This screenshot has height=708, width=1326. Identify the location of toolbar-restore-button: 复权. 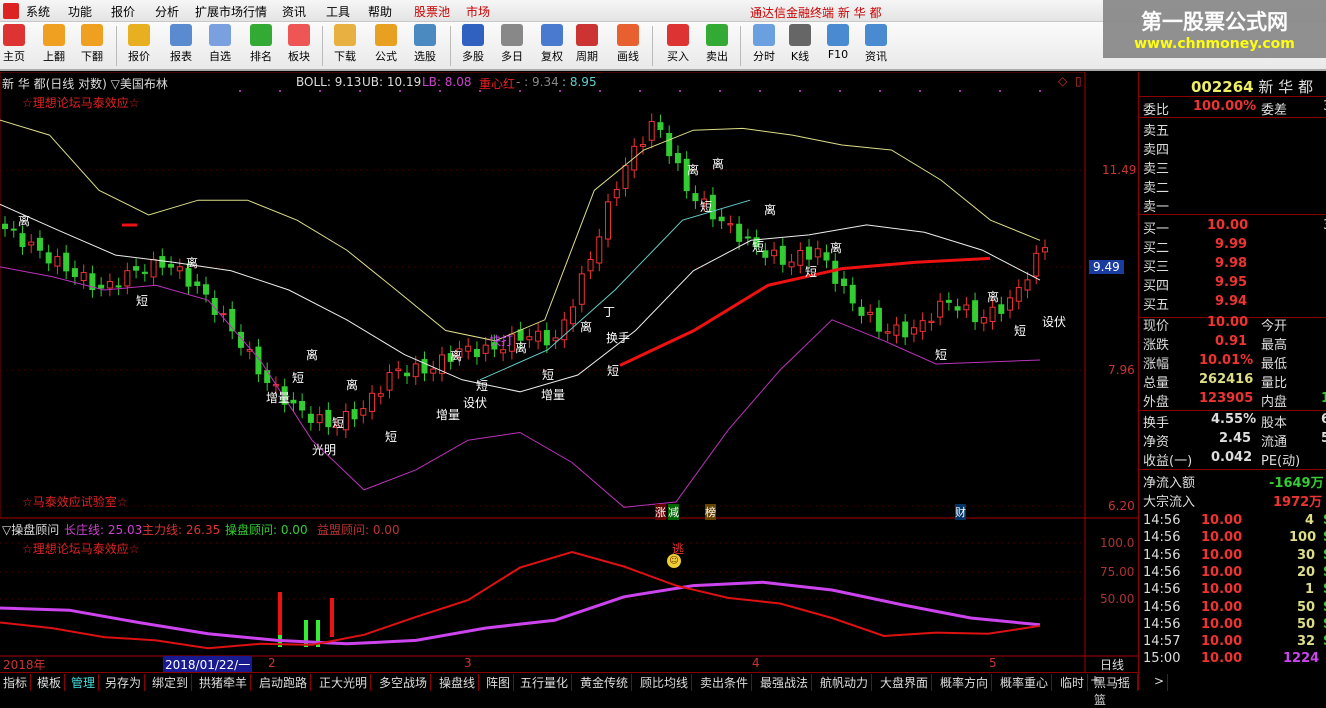
(552, 44).